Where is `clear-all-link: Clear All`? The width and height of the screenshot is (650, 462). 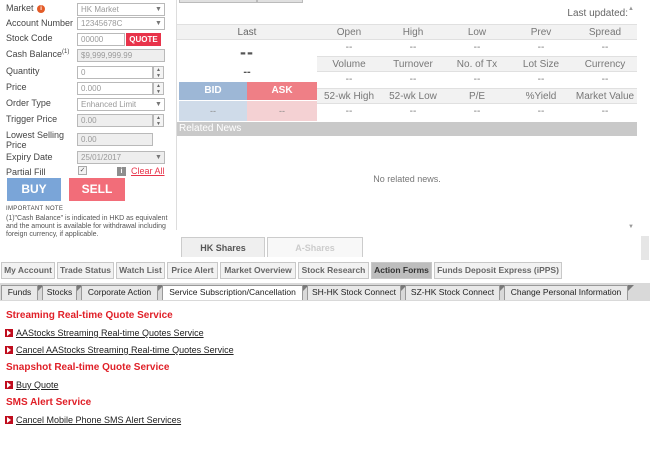 clear-all-link: Clear All is located at coordinates (148, 171).